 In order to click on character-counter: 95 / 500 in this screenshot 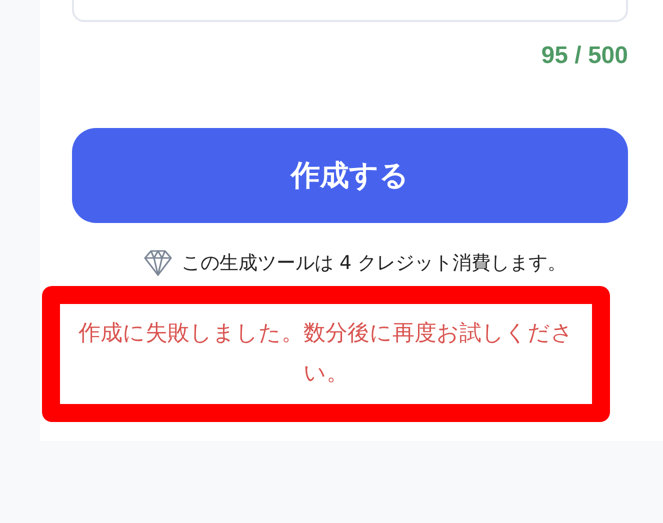, I will do `click(584, 56)`.